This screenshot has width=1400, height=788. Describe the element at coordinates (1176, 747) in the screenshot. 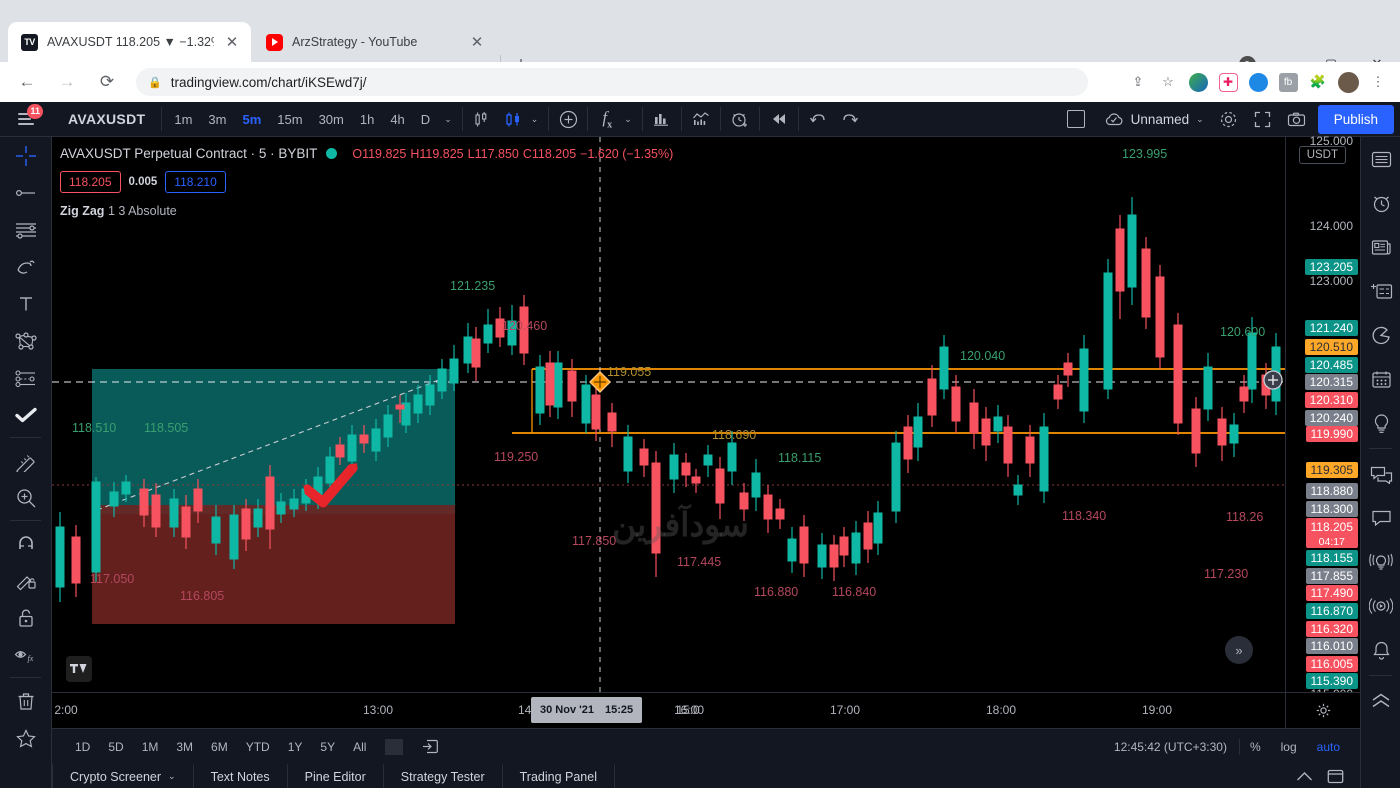

I see `chart-clock: 12:45:42 (UTC+3:30)` at that location.